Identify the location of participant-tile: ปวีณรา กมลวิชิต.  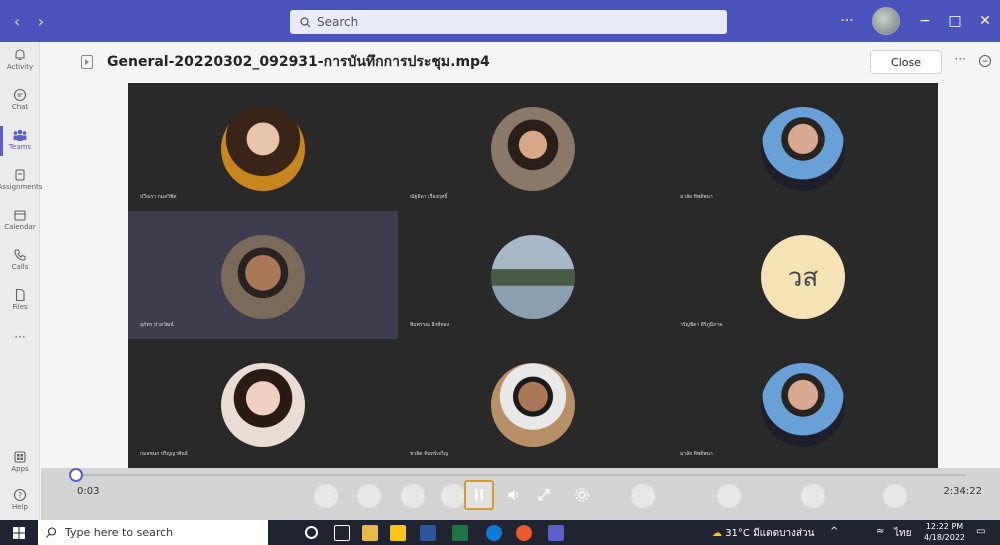
(263, 147).